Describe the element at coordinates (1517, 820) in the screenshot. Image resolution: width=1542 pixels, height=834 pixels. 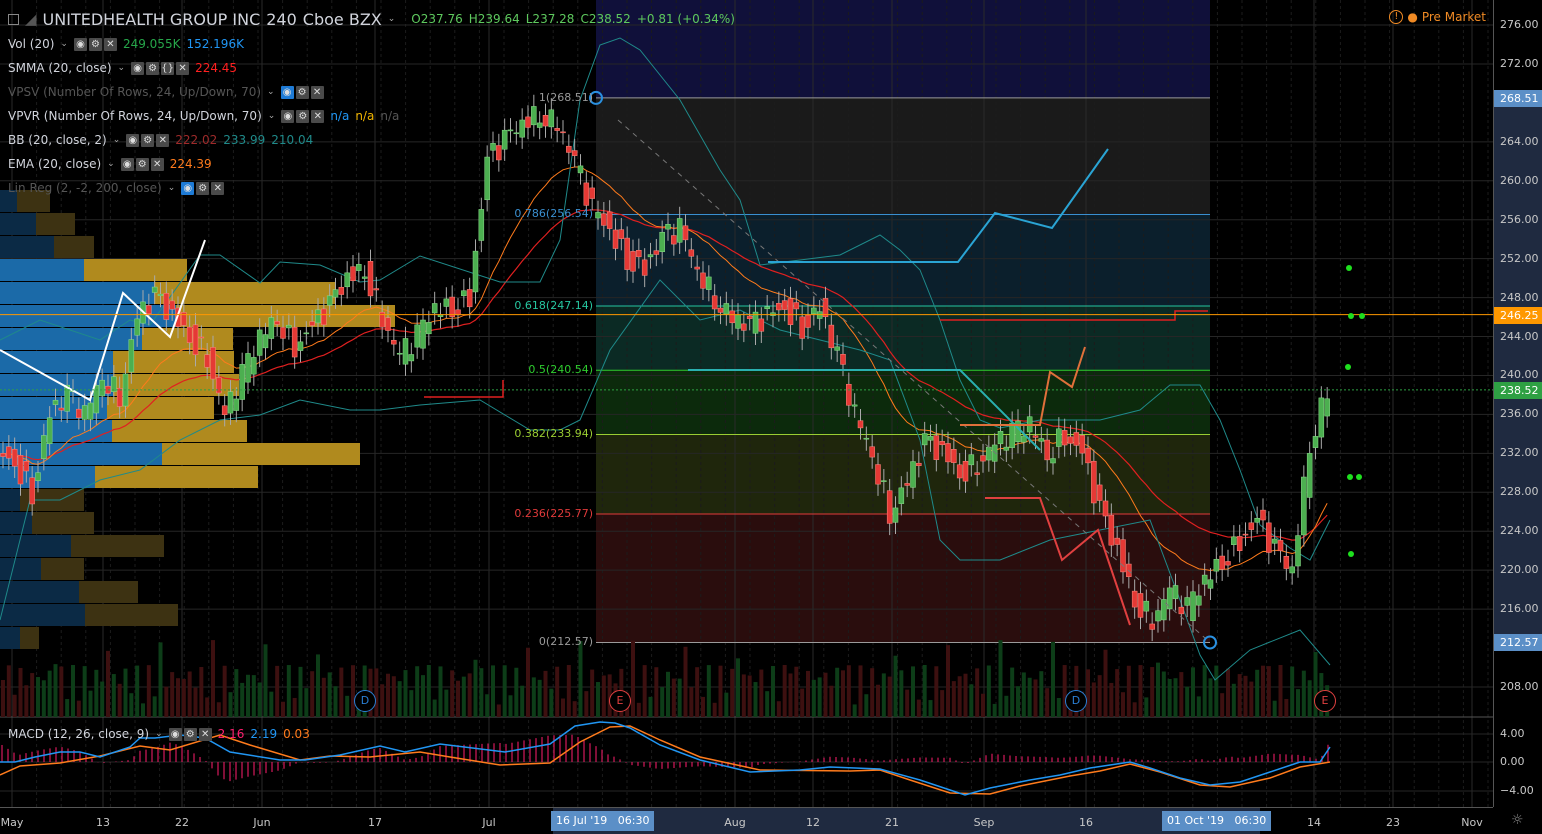
I see `settings-icon: ☼` at that location.